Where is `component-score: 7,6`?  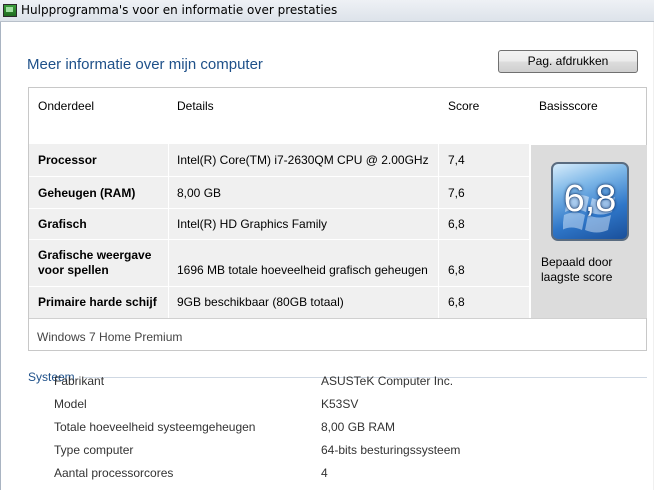 component-score: 7,6 is located at coordinates (456, 193).